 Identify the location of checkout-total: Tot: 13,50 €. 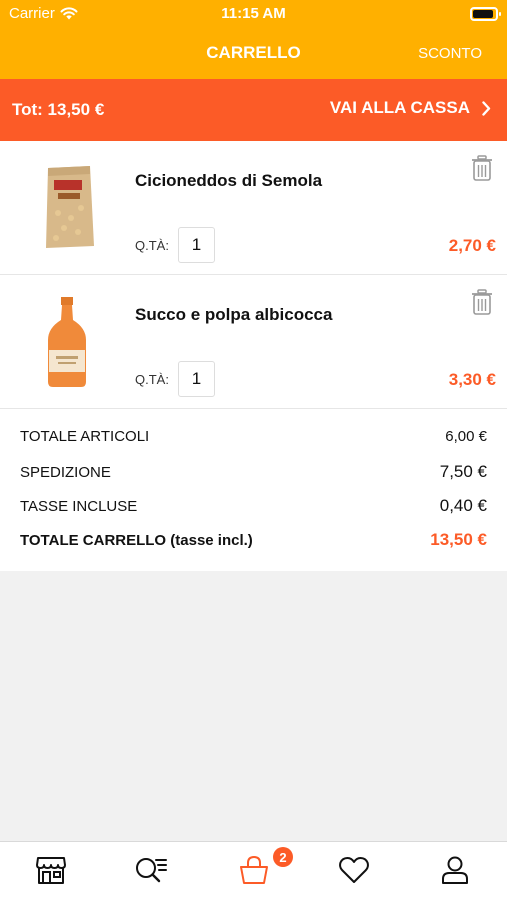
(58, 109).